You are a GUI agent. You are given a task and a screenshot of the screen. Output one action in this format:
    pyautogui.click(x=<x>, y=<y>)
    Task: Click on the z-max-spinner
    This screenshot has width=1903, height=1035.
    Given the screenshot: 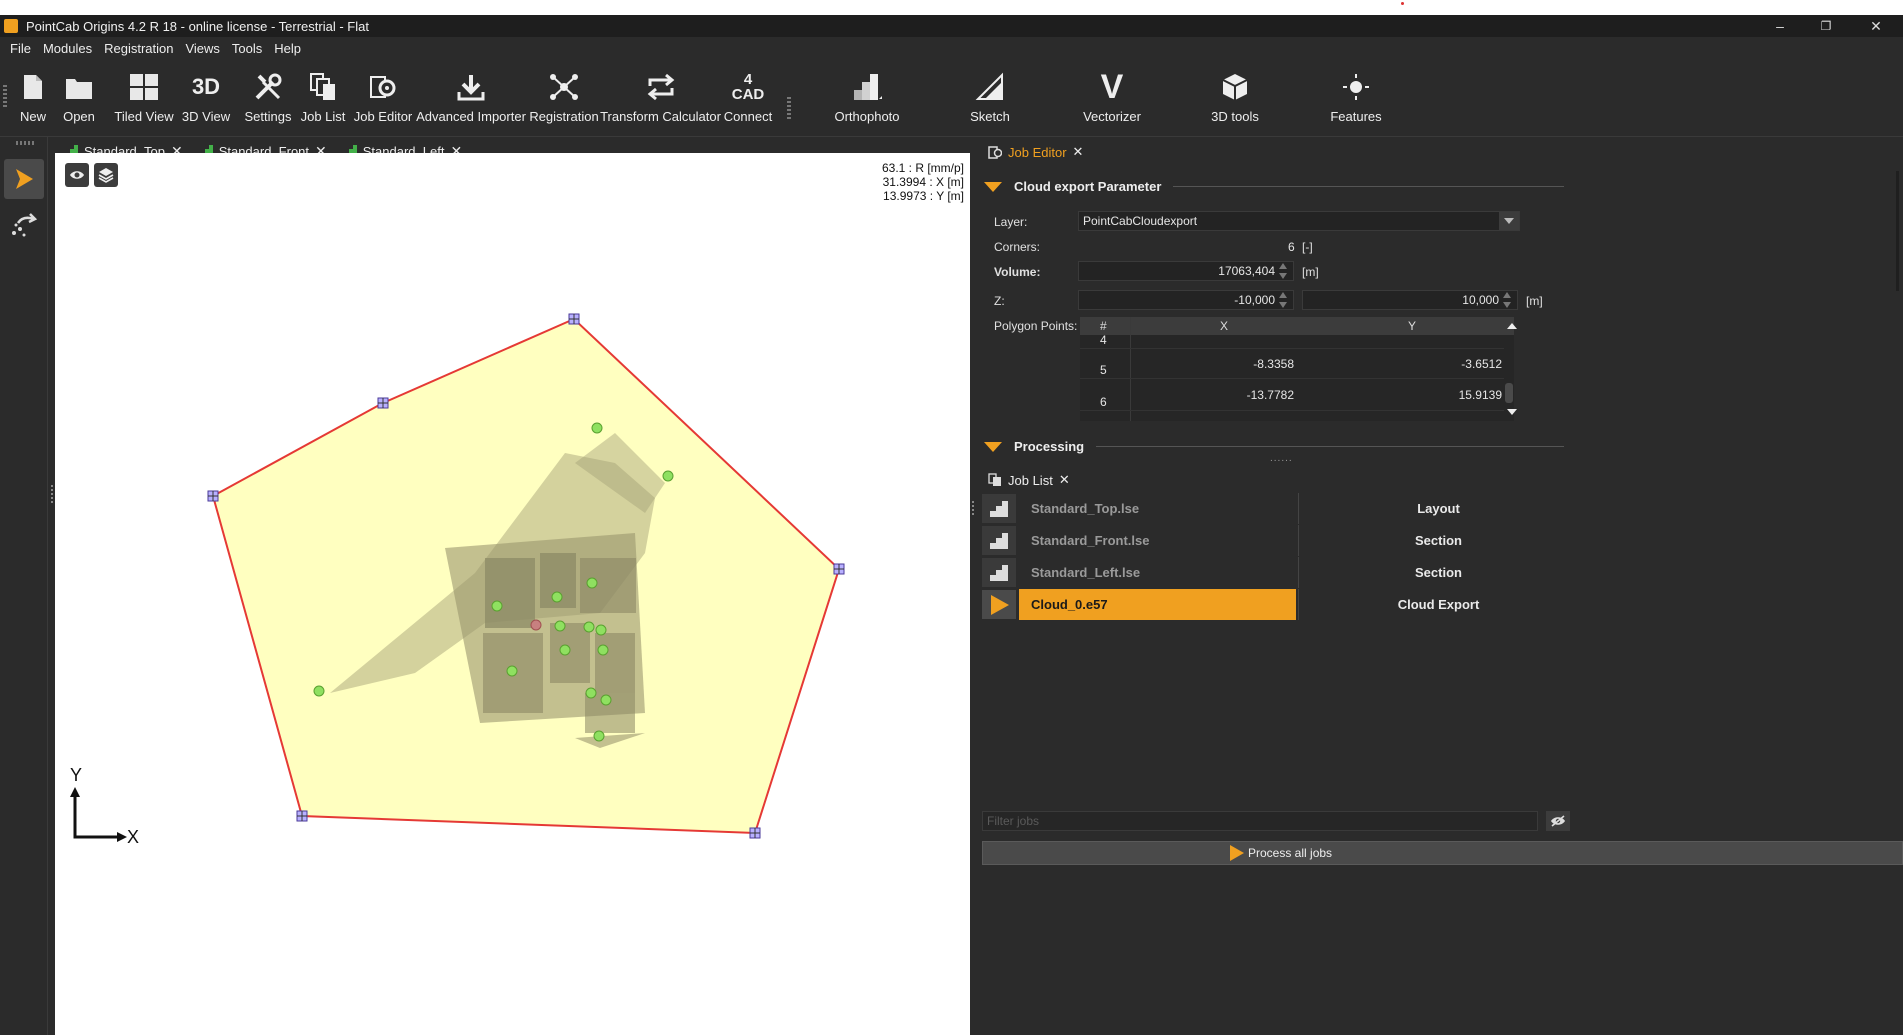 What is the action you would take?
    pyautogui.click(x=1509, y=300)
    